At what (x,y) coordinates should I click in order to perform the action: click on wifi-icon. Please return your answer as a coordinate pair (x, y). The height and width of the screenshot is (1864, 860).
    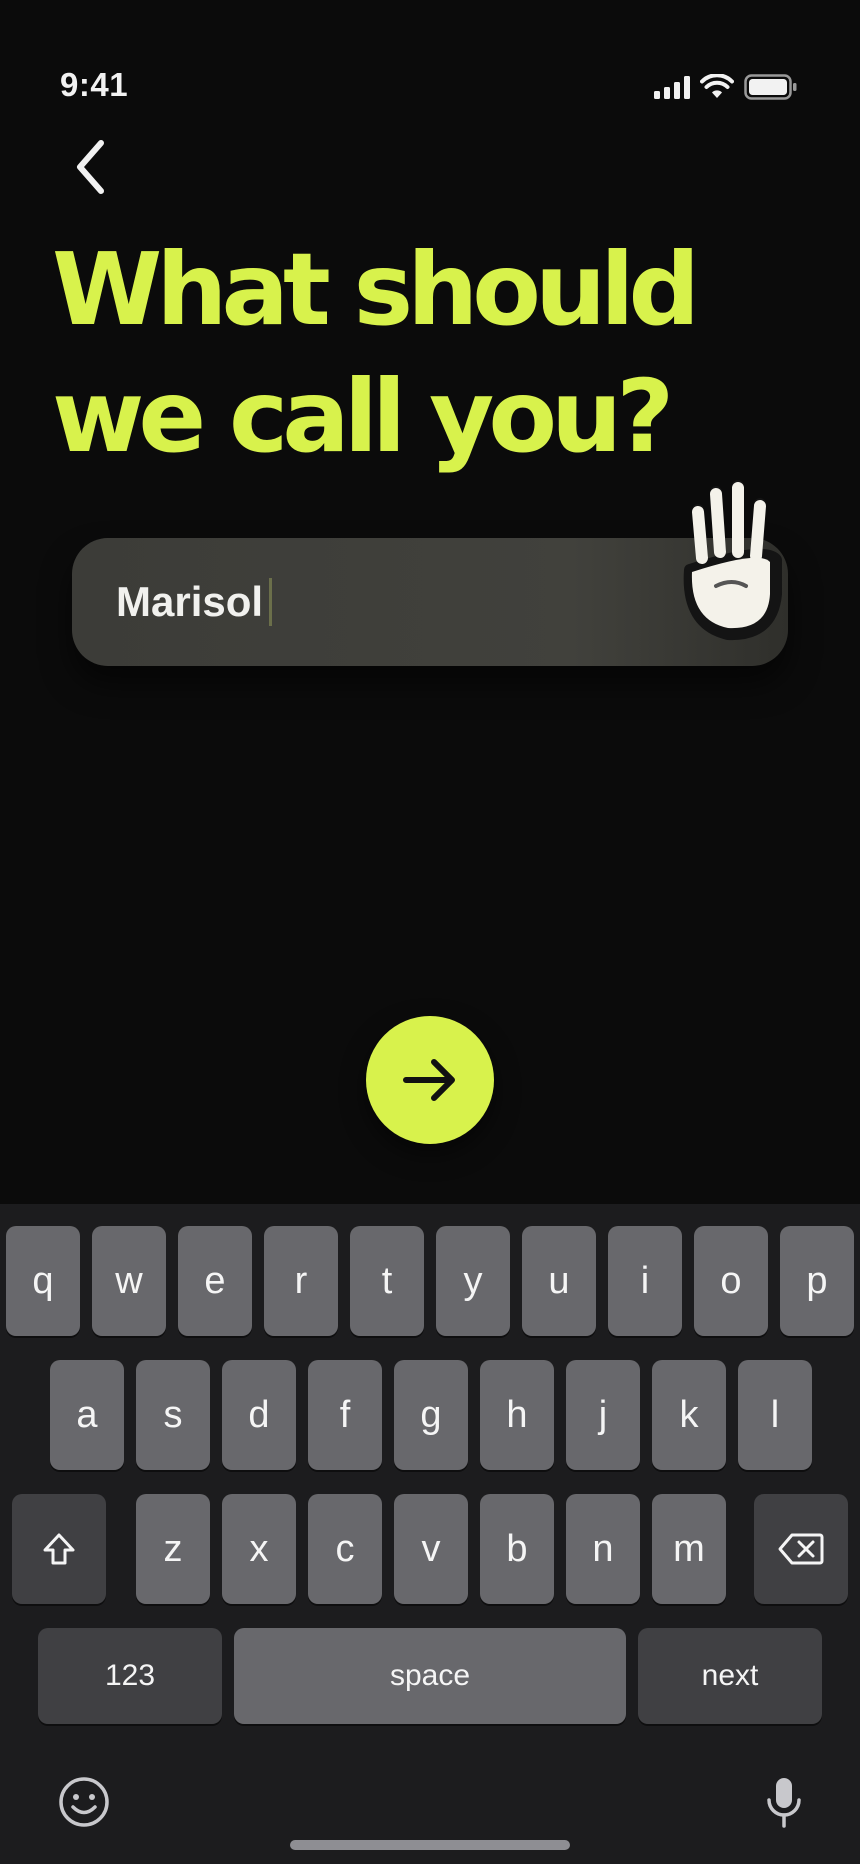
    Looking at the image, I should click on (717, 86).